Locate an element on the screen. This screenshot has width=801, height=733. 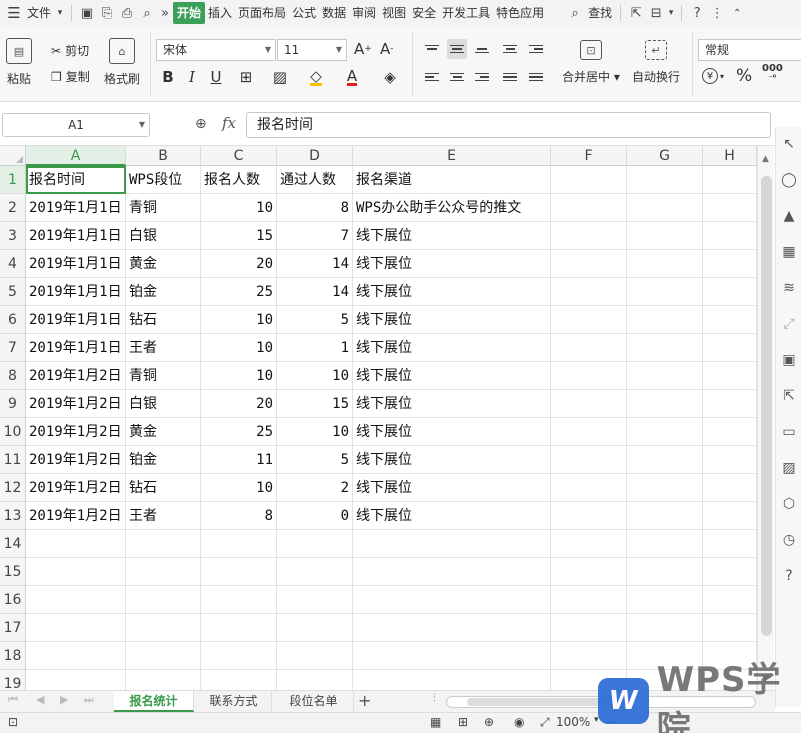
cell-c17 is located at coordinates (239, 628).